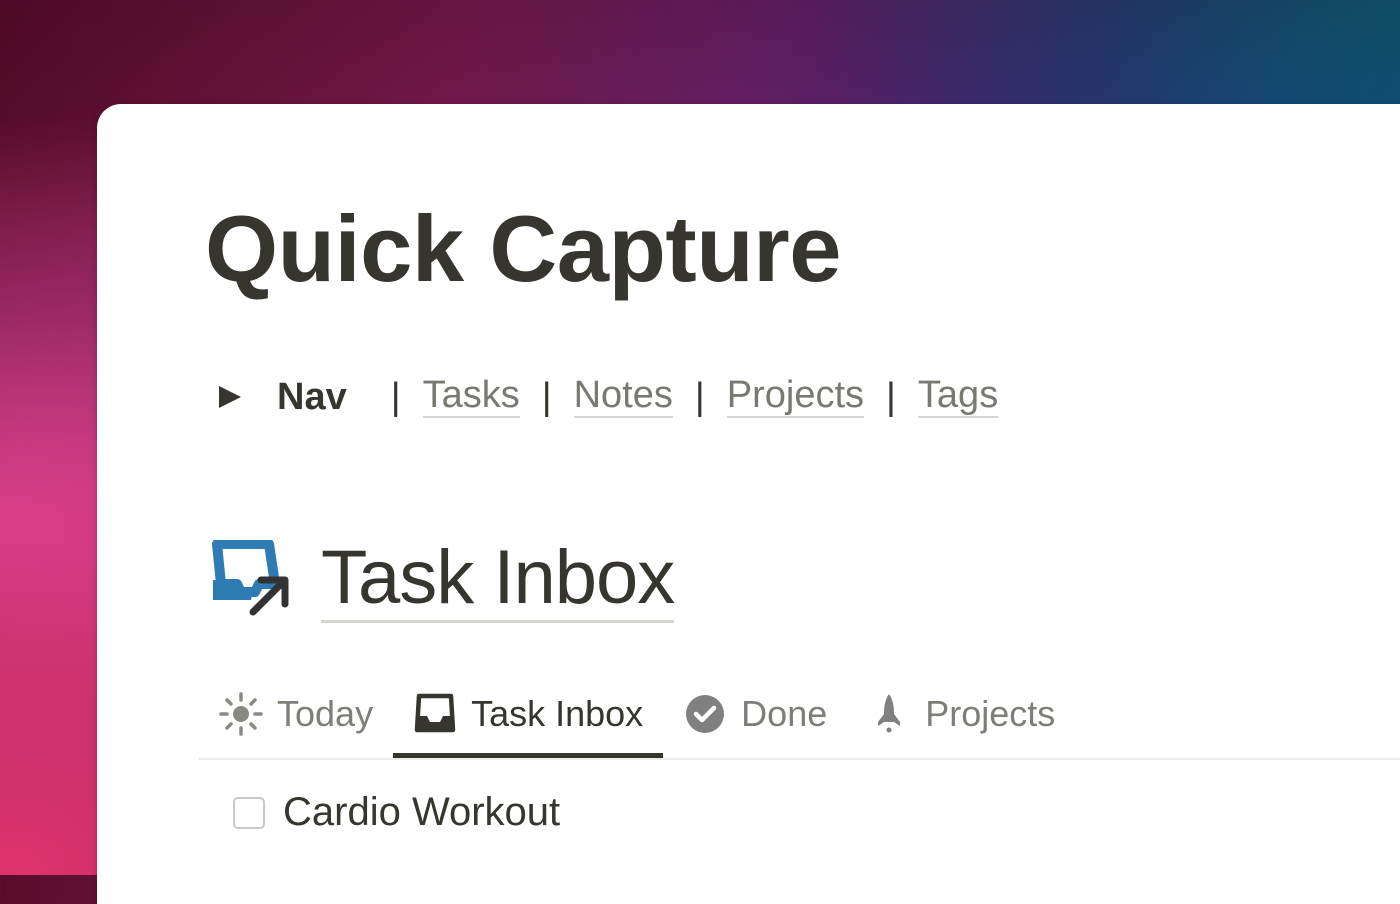 The image size is (1400, 904). I want to click on tab-today: Today, so click(296, 714).